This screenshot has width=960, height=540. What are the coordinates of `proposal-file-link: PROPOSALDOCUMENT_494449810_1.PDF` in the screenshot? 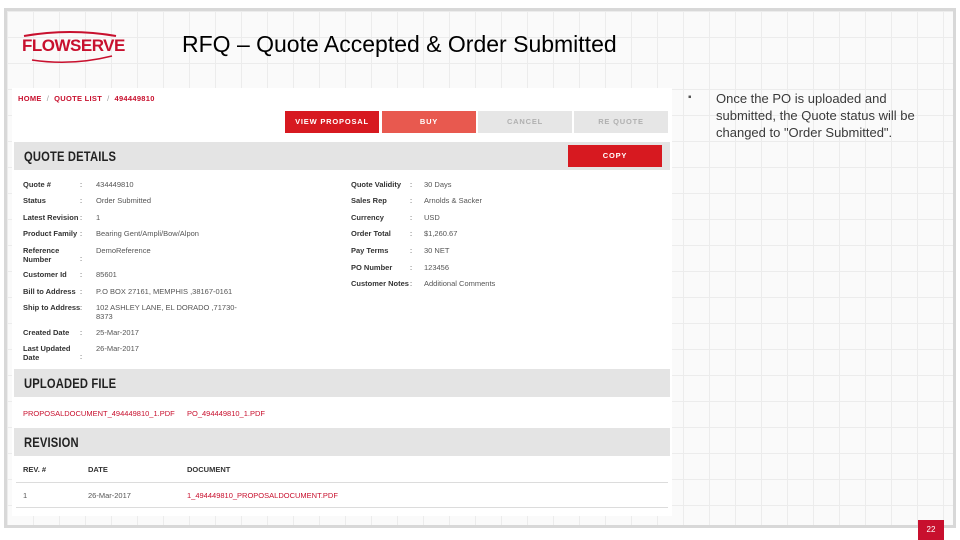 It's located at (99, 413).